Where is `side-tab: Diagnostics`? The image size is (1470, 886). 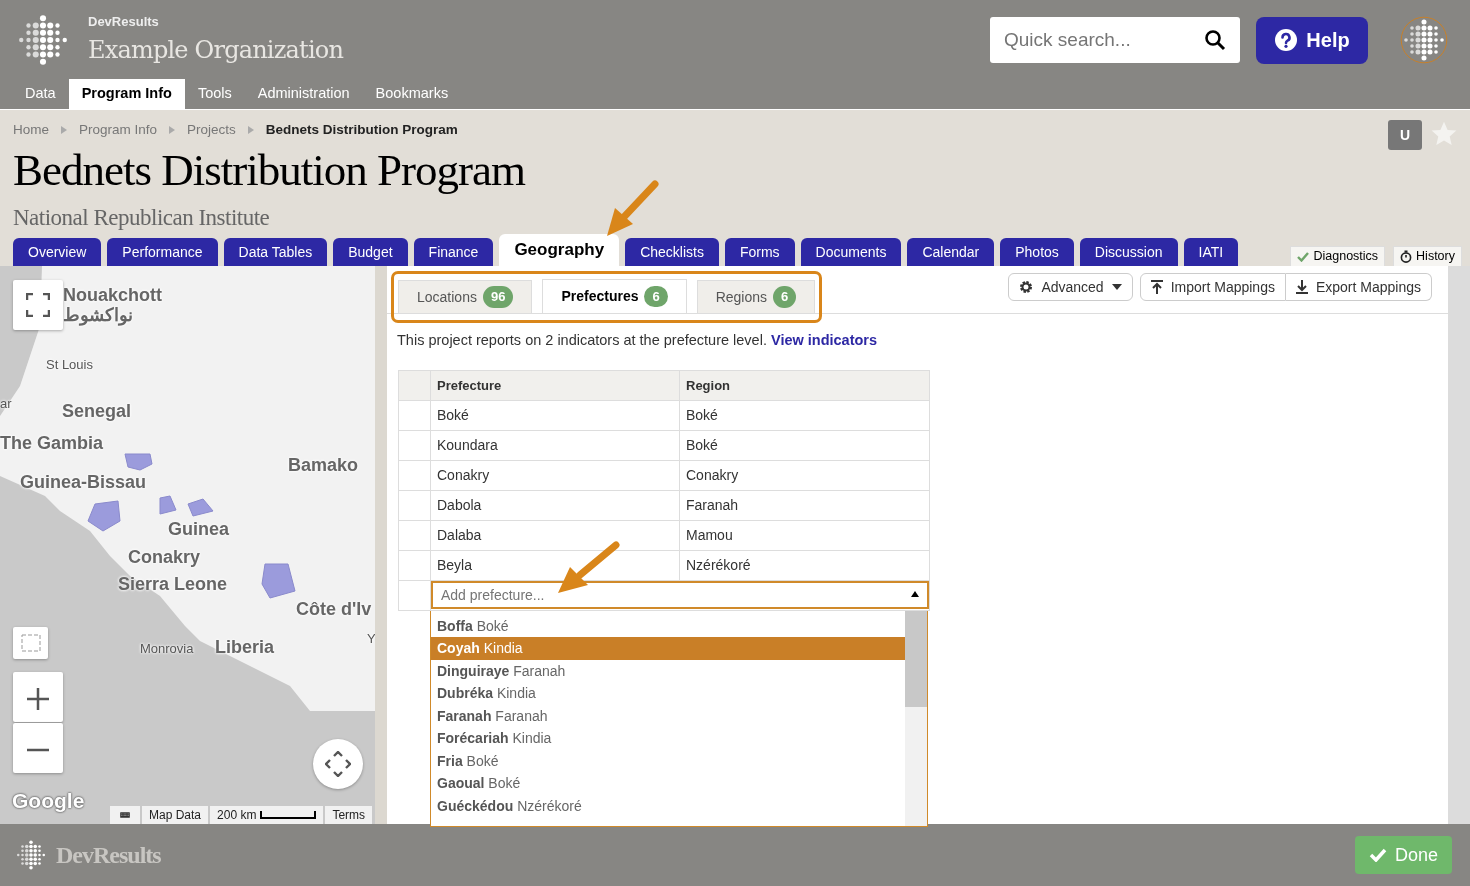 side-tab: Diagnostics is located at coordinates (1338, 256).